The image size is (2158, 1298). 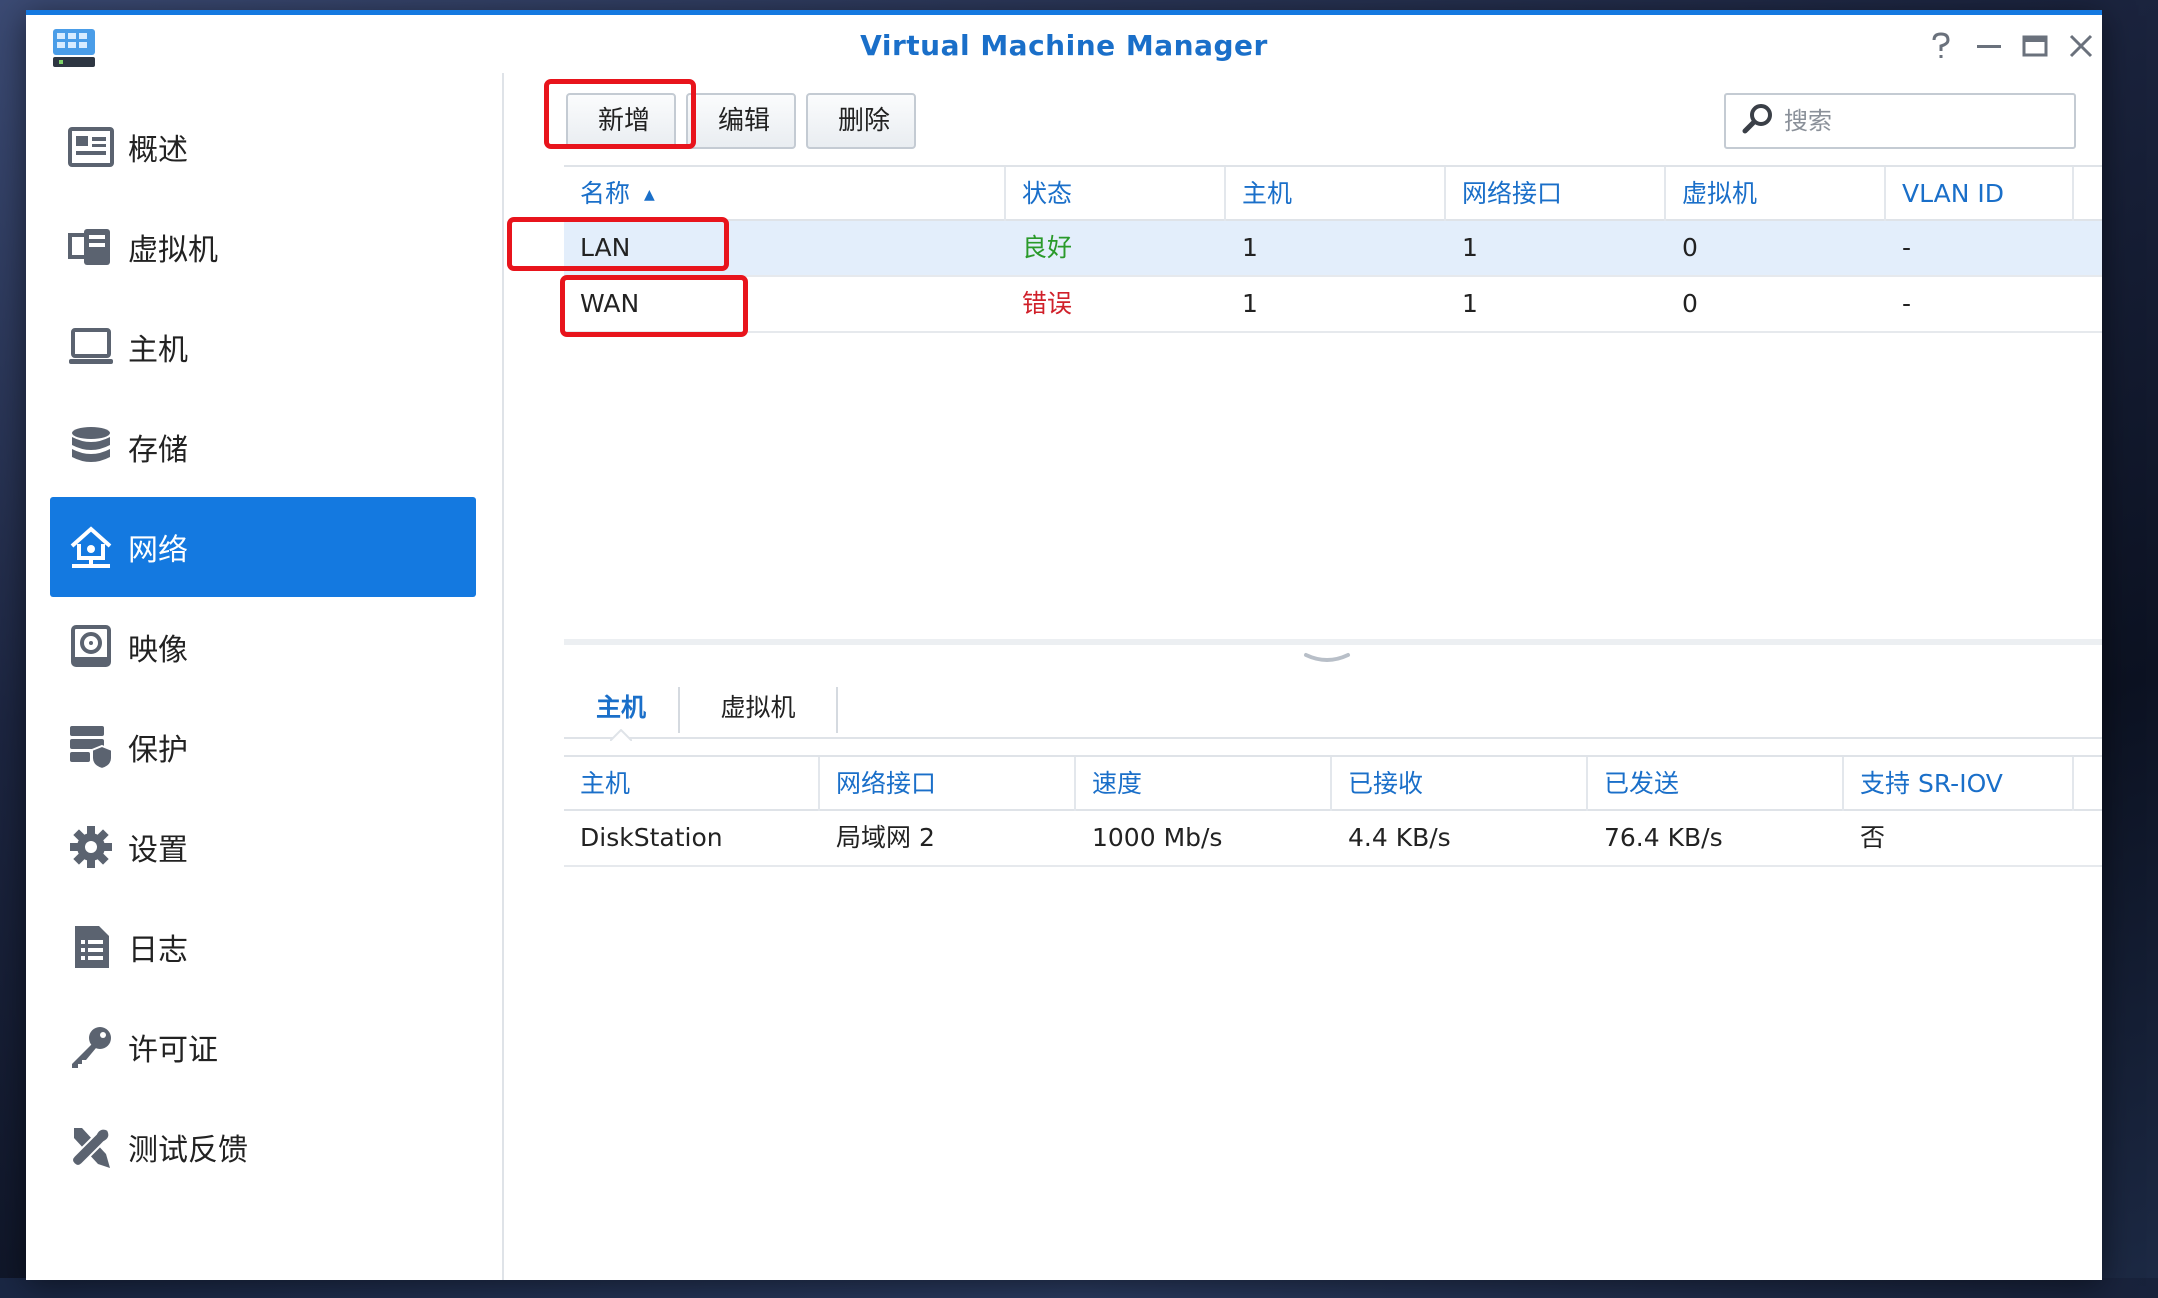 I want to click on log-icon, so click(x=91, y=947).